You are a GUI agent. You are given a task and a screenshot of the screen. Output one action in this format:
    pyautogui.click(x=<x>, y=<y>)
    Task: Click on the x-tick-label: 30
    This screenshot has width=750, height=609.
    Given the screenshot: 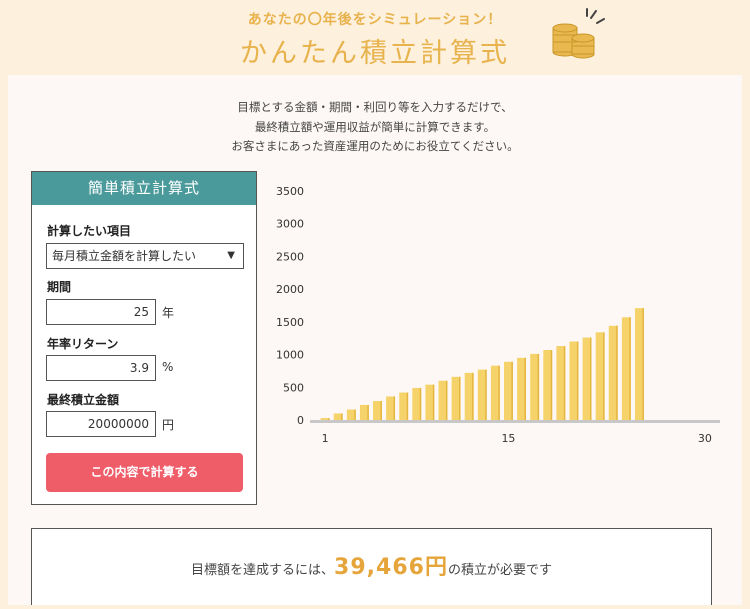 What is the action you would take?
    pyautogui.click(x=705, y=438)
    